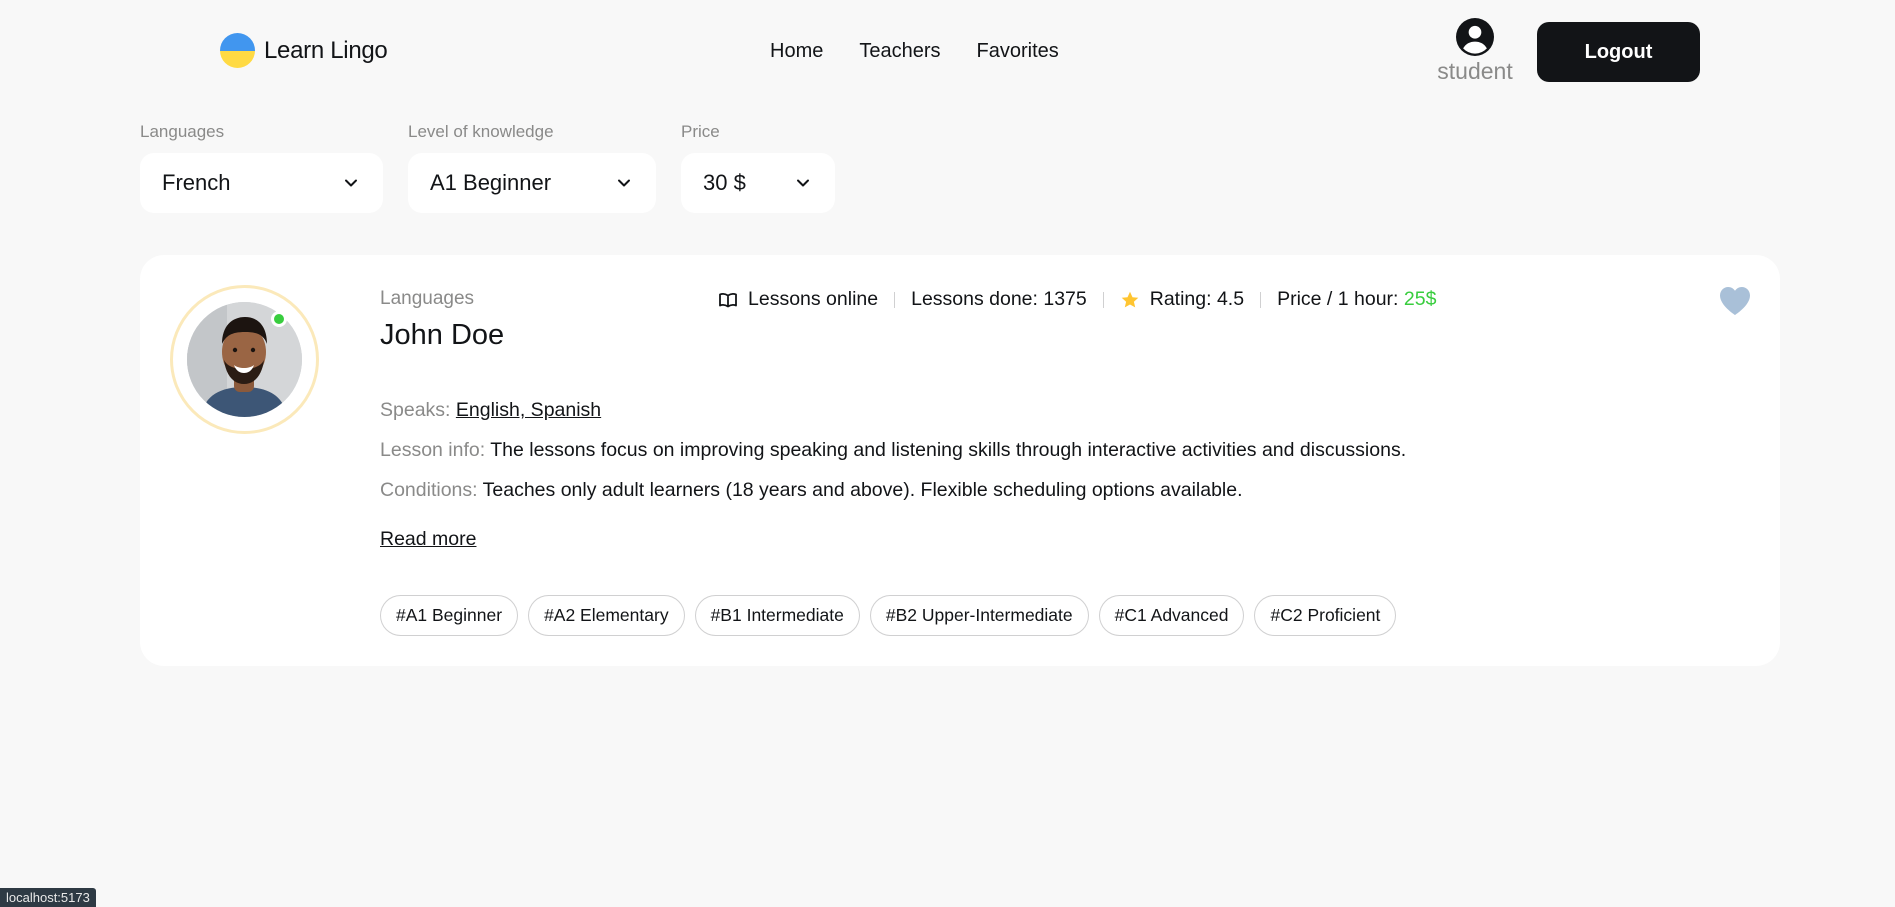 The width and height of the screenshot is (1895, 907). Describe the element at coordinates (813, 299) in the screenshot. I see `lessons-online-label: Lessons online` at that location.